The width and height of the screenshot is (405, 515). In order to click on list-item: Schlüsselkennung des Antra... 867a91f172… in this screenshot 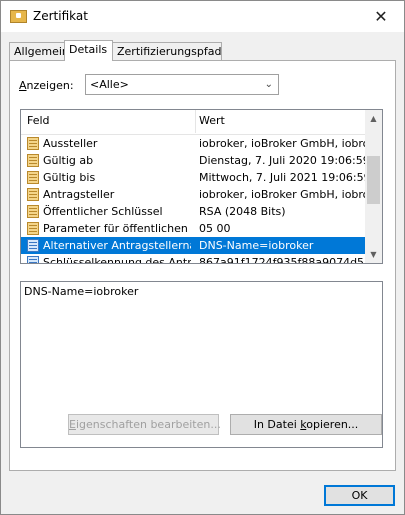, I will do `click(193, 259)`.